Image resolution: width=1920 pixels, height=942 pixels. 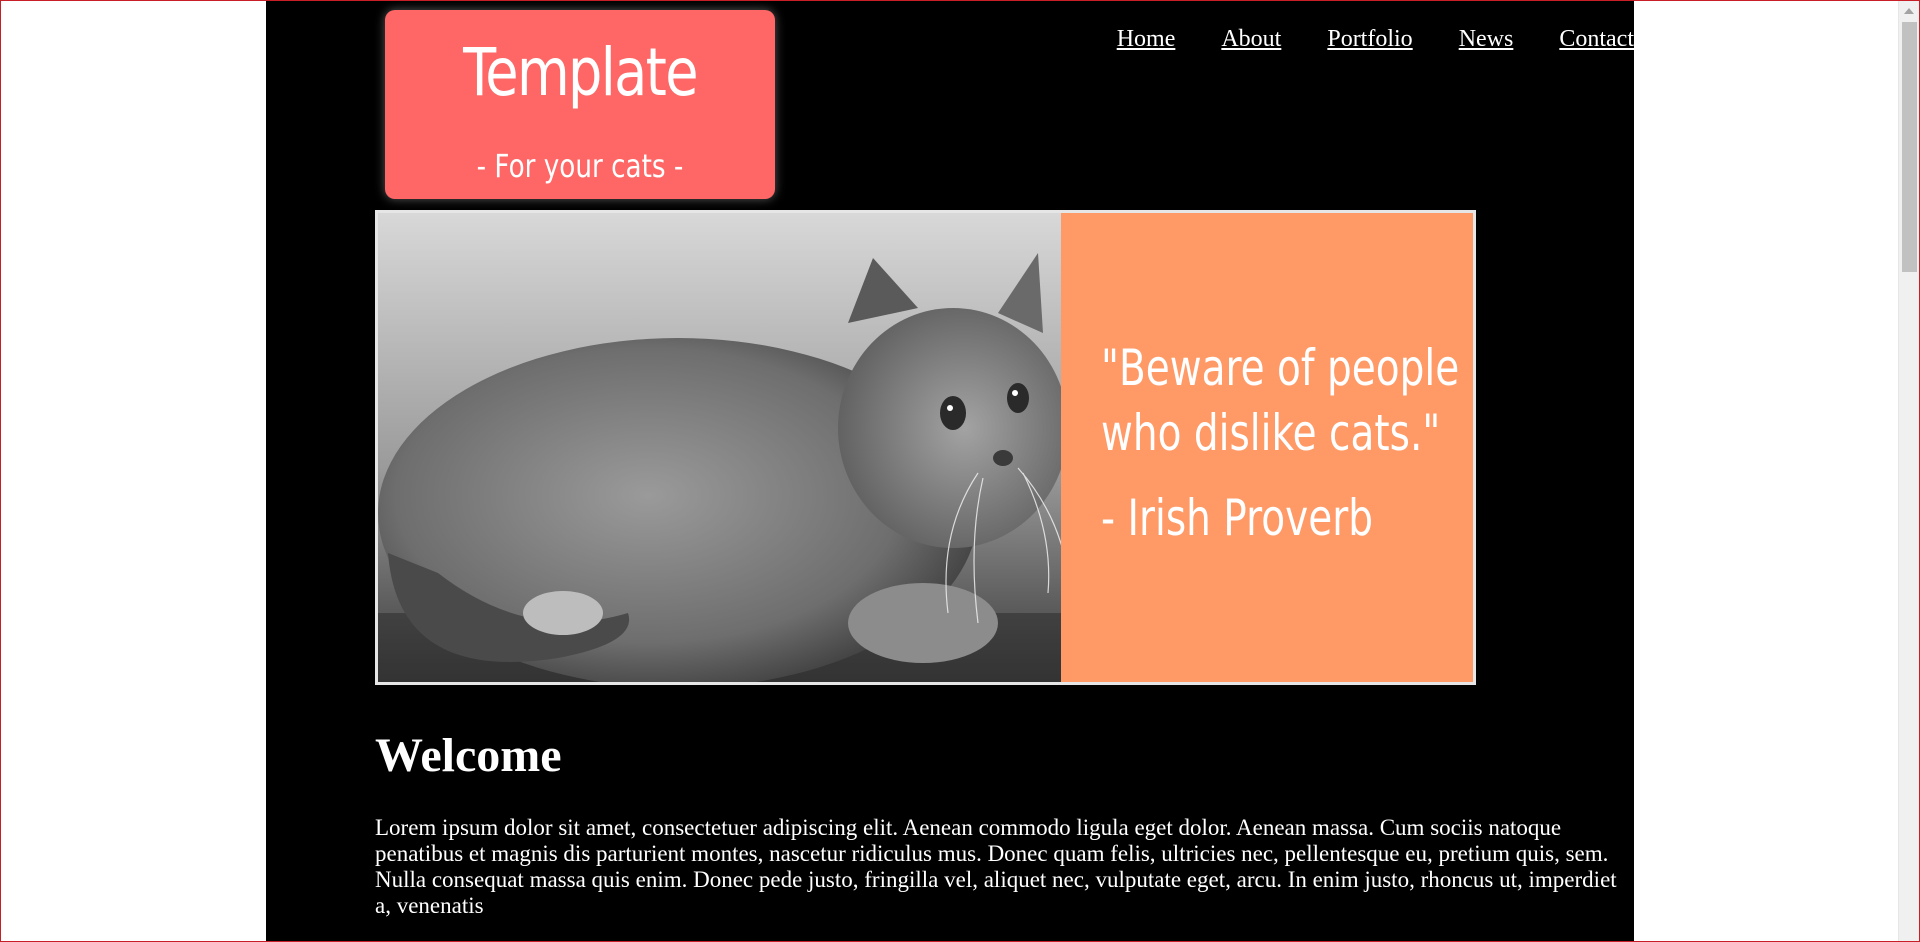 What do you see at coordinates (580, 166) in the screenshot?
I see `logo-subtitle: - For your cats -` at bounding box center [580, 166].